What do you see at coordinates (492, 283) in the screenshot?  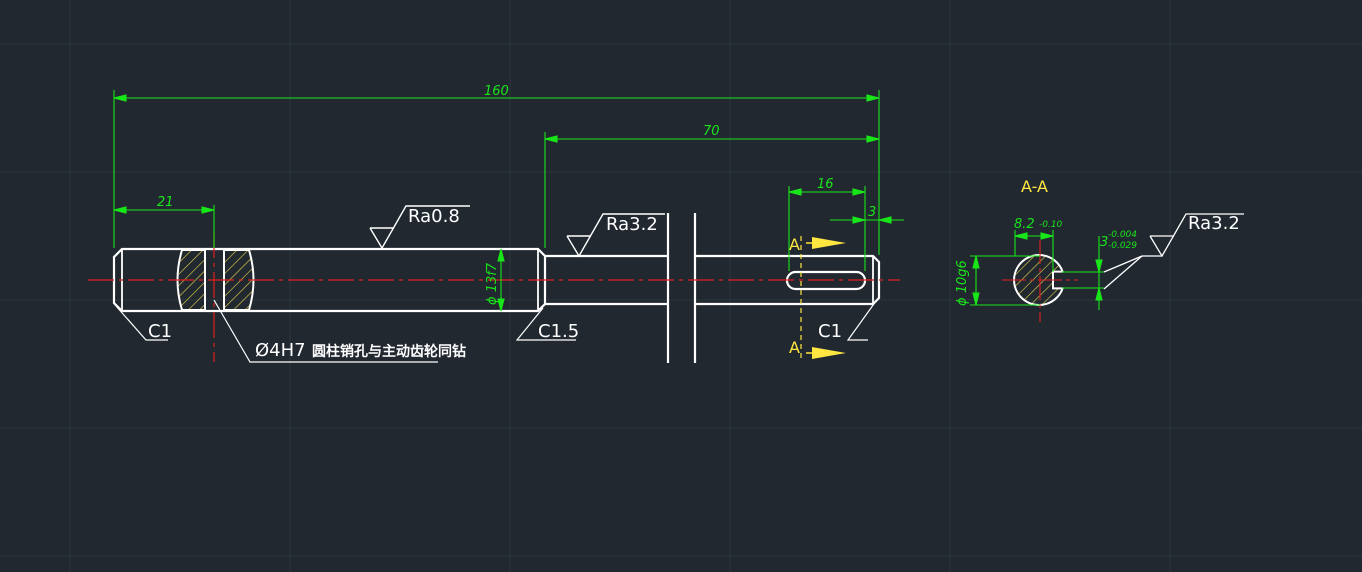 I see `dim-main-diameter: ϕ 13f7` at bounding box center [492, 283].